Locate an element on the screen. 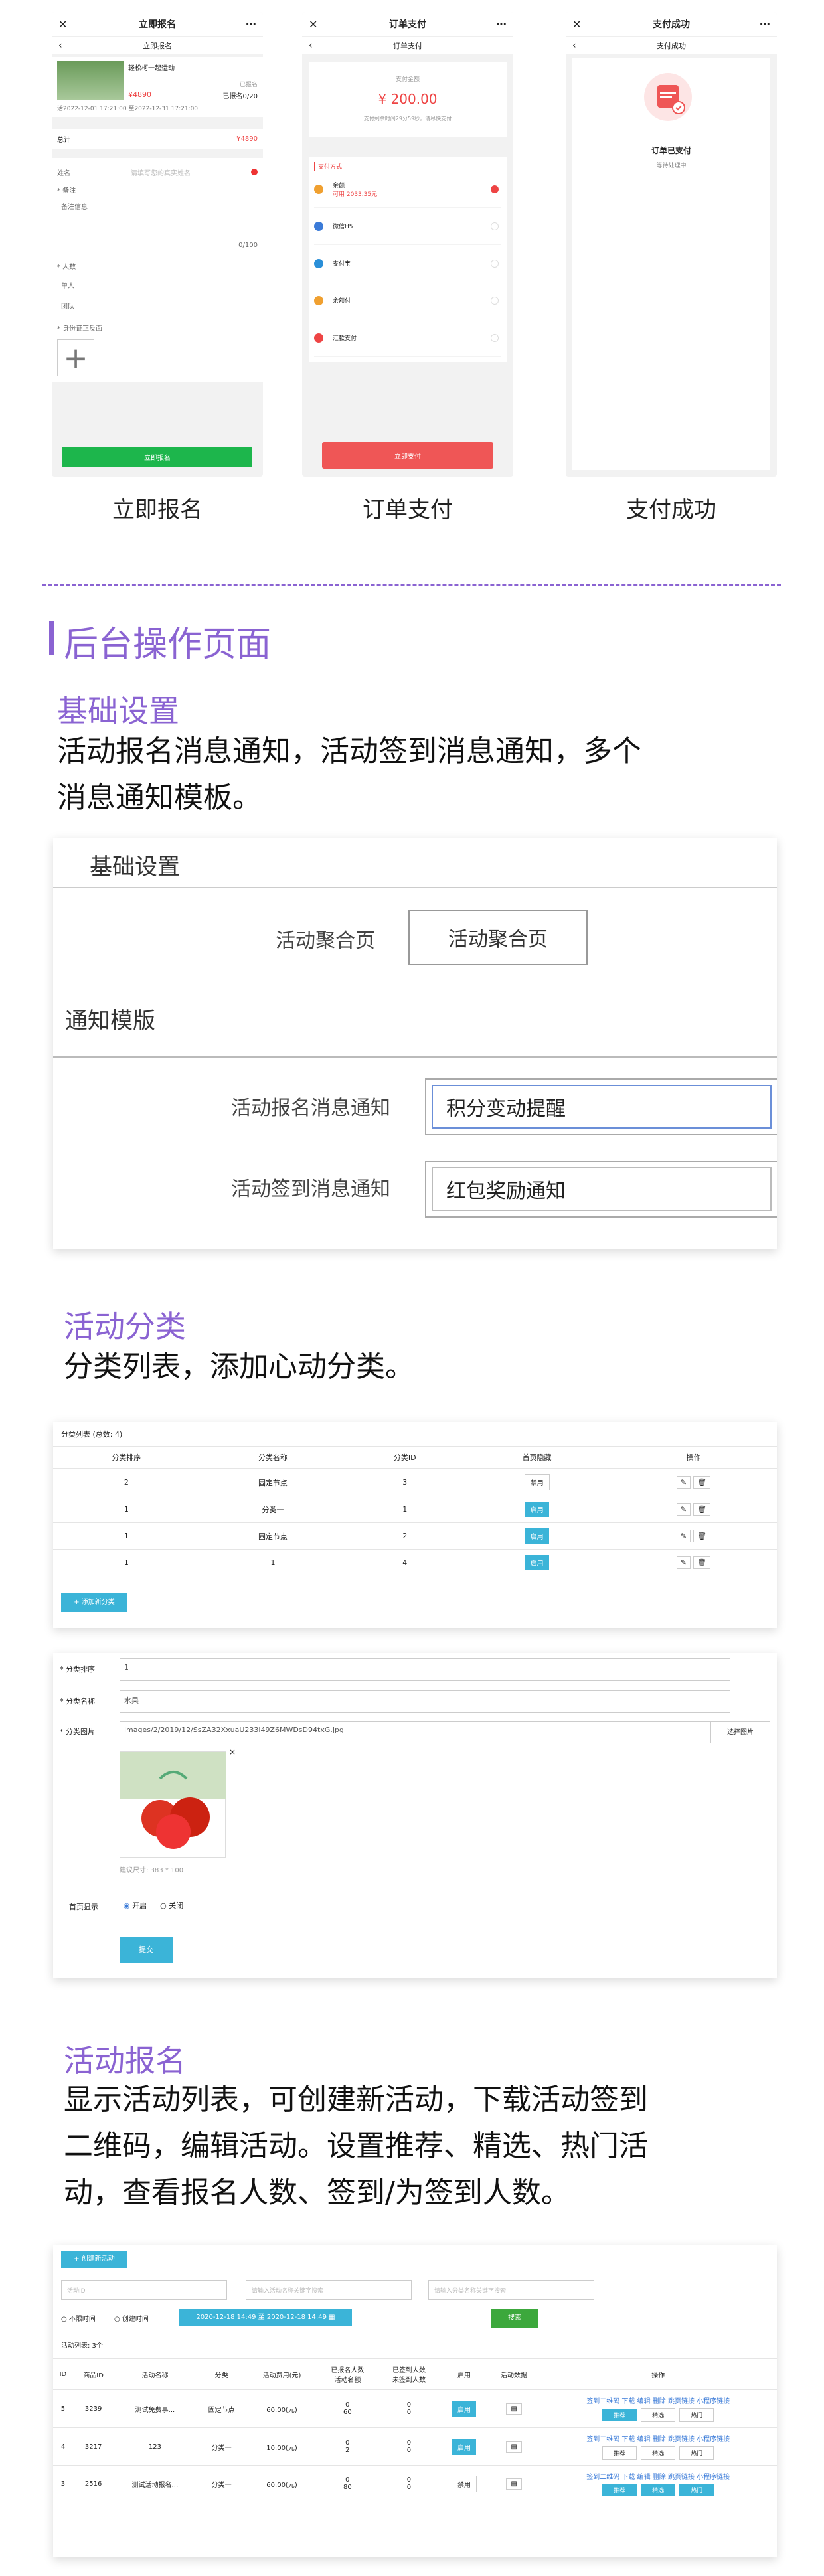 The width and height of the screenshot is (824, 2576). choose-image-button: 选择图片 is located at coordinates (740, 1732).